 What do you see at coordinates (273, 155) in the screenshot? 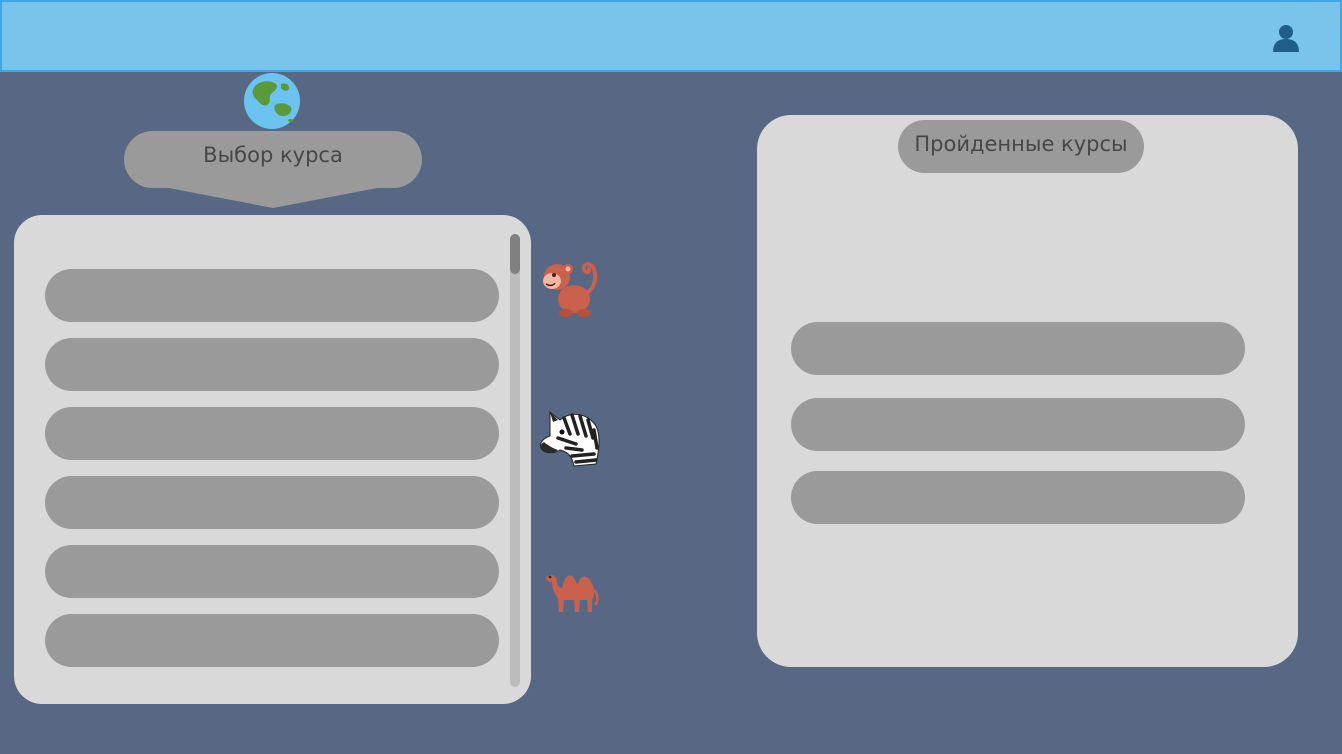
I see `course-select-title: Выбор курса` at bounding box center [273, 155].